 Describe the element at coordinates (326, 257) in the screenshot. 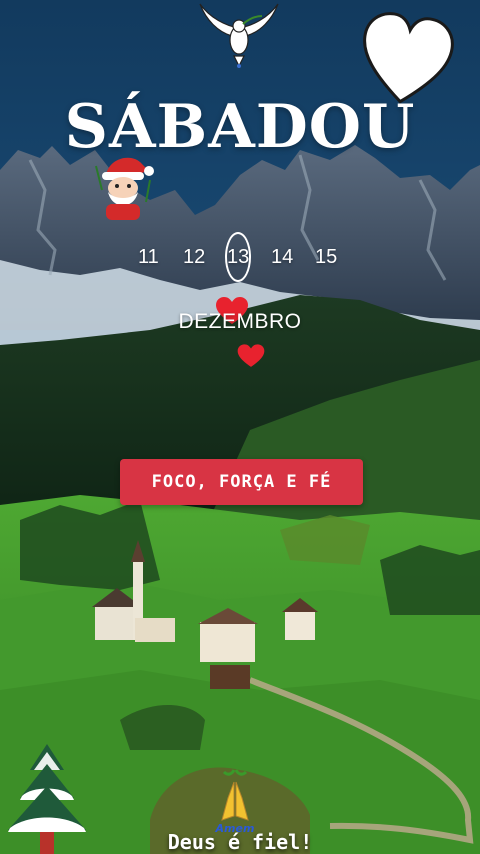

I see `calendar-day: 15` at that location.